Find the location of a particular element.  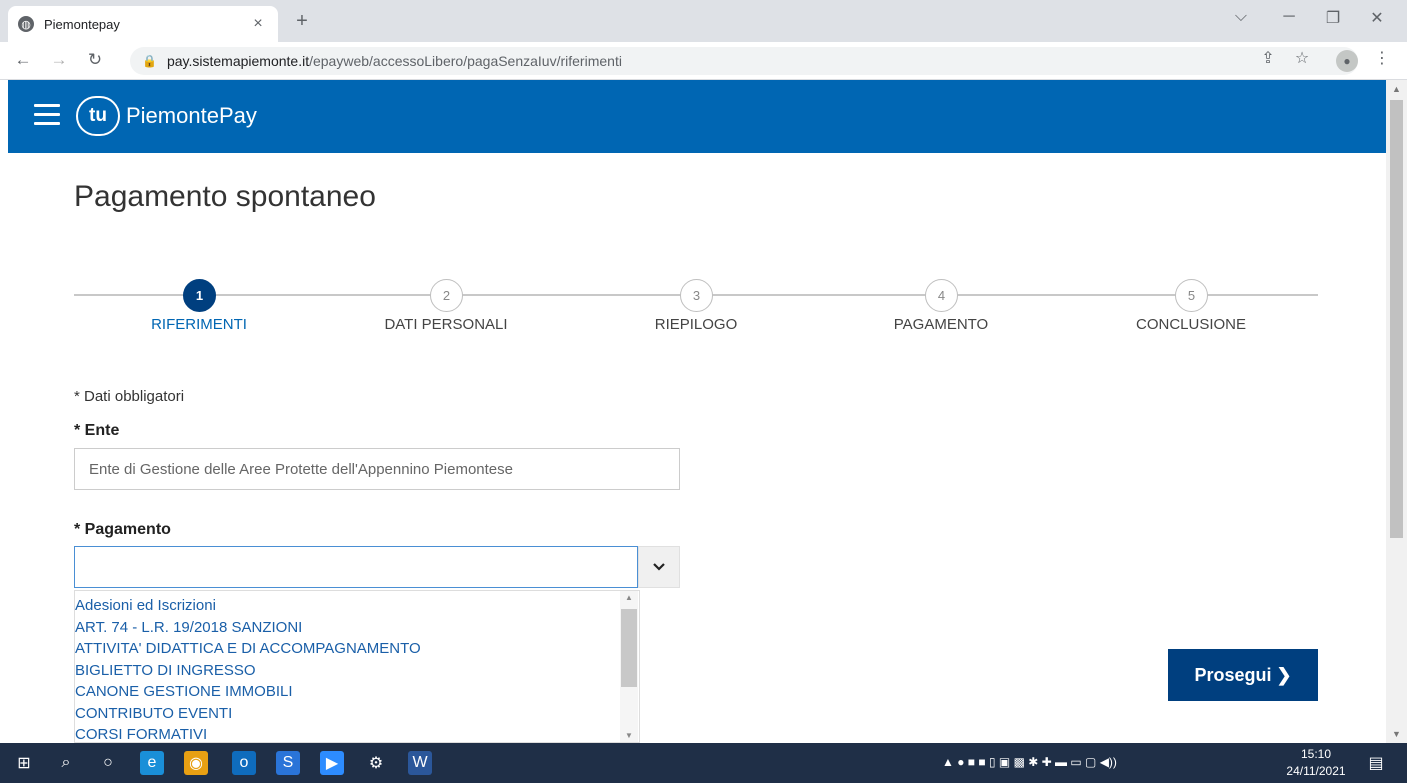

step-3-circle: 3 is located at coordinates (696, 295).